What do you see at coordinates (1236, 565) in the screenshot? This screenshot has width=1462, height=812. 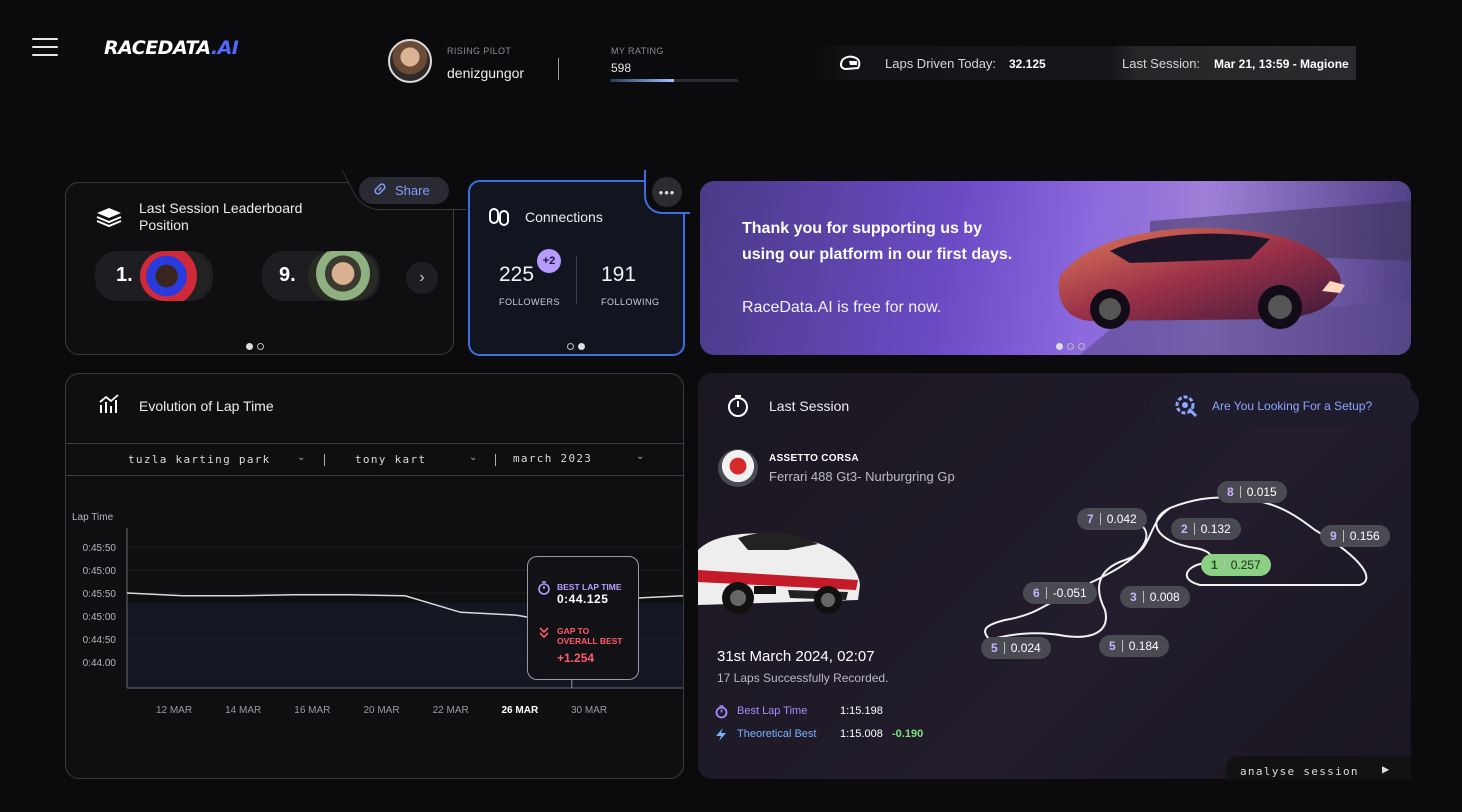 I see `sector-badge-best: 1 0.257` at bounding box center [1236, 565].